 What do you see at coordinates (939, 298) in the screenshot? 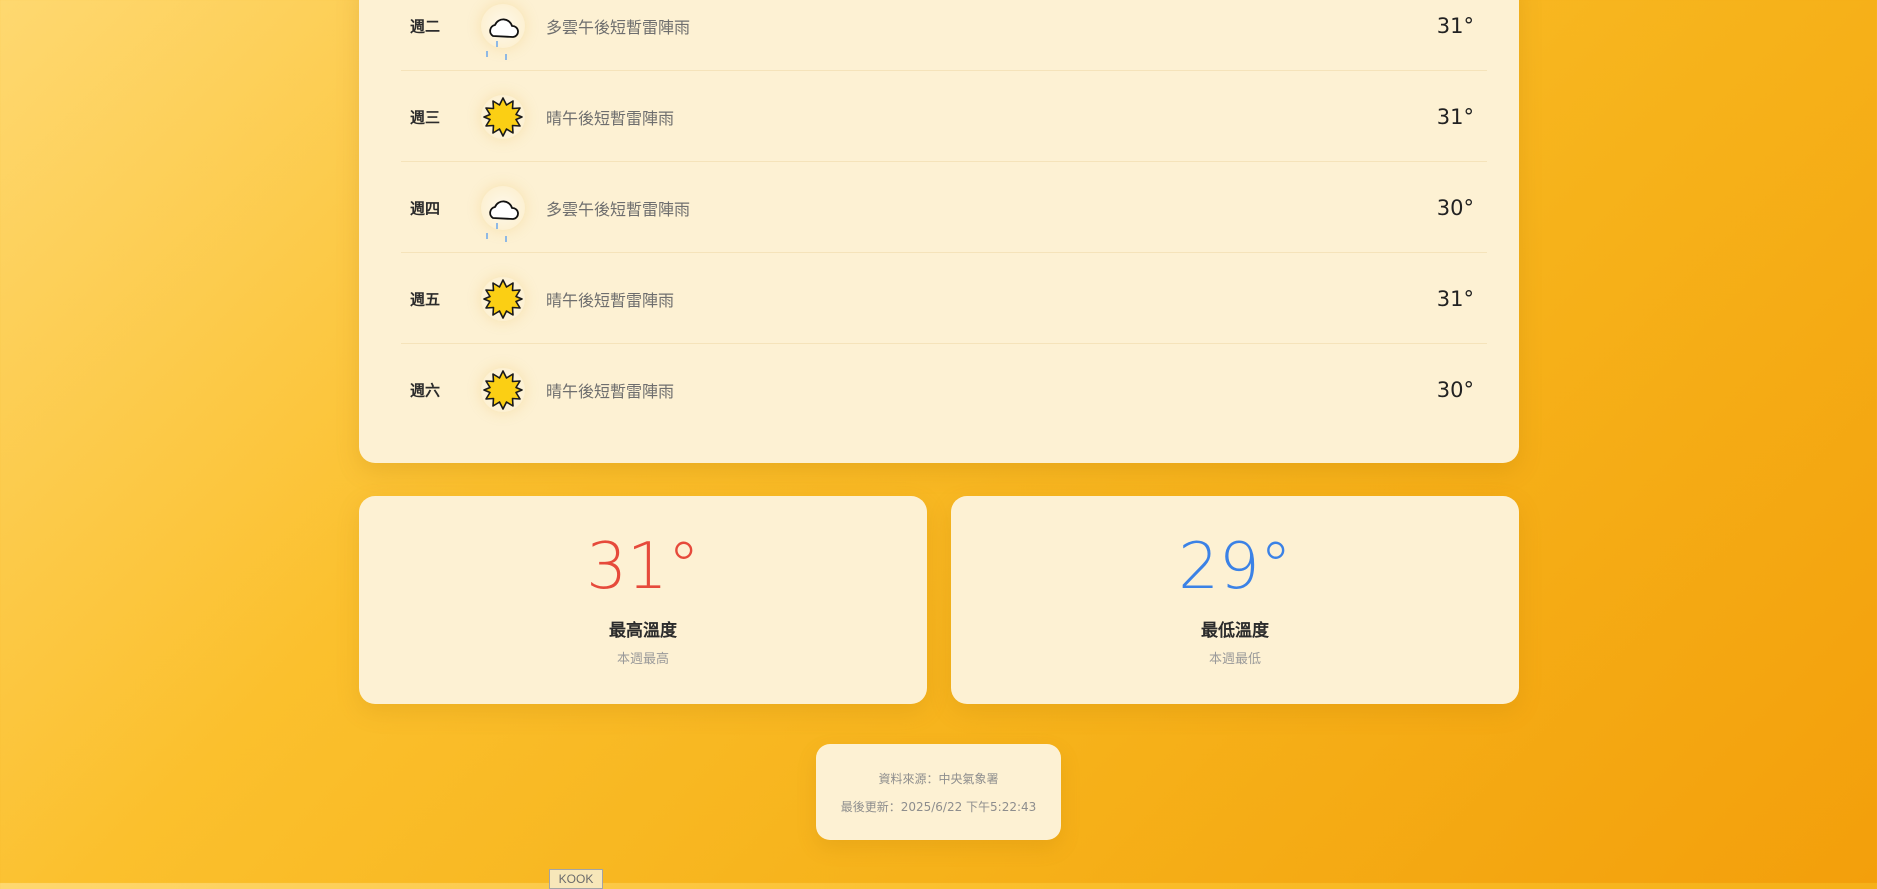
I see `forecast-row-friday: 週五 晴午後短暫雷陣雨 31°` at bounding box center [939, 298].